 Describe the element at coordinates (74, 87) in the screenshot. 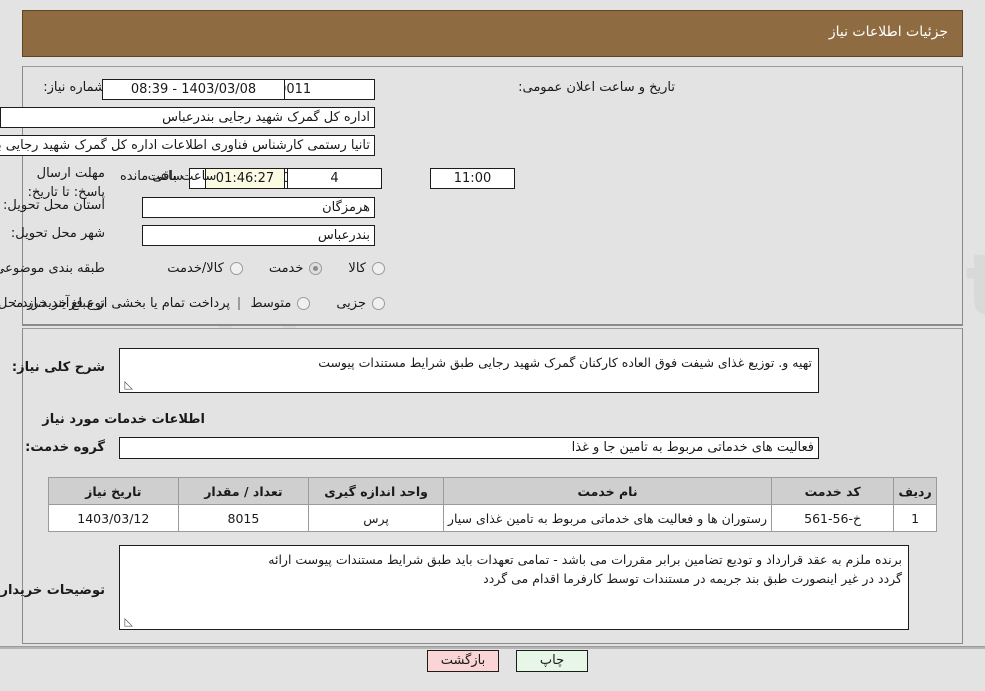

I see `need-number-label: شماره نیاز:` at that location.